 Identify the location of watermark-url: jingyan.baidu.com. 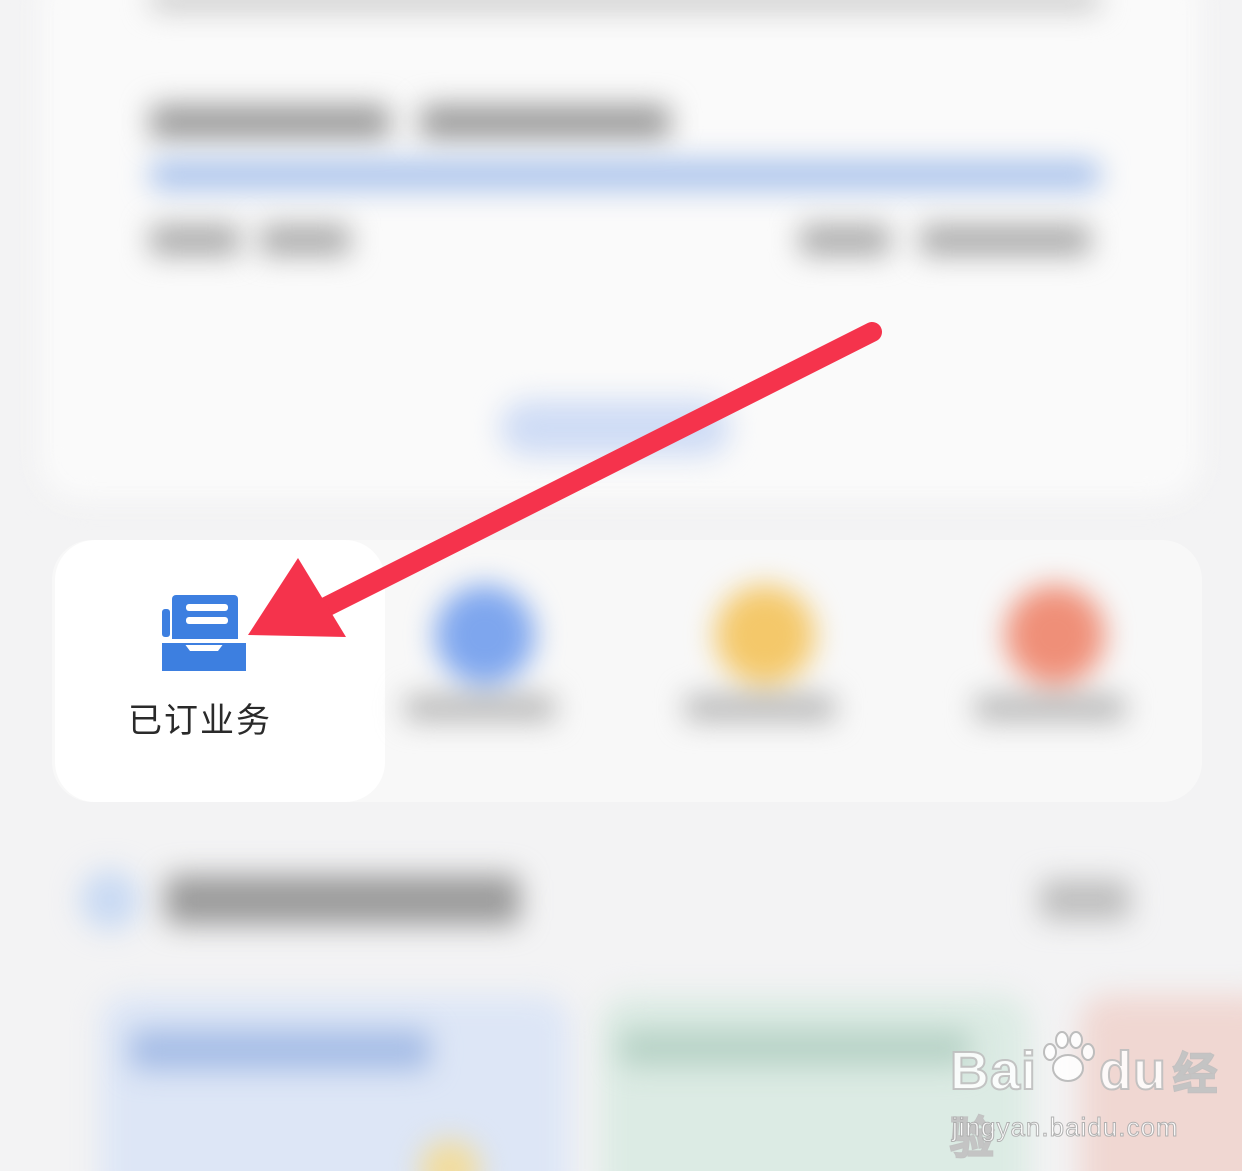
(1065, 1127).